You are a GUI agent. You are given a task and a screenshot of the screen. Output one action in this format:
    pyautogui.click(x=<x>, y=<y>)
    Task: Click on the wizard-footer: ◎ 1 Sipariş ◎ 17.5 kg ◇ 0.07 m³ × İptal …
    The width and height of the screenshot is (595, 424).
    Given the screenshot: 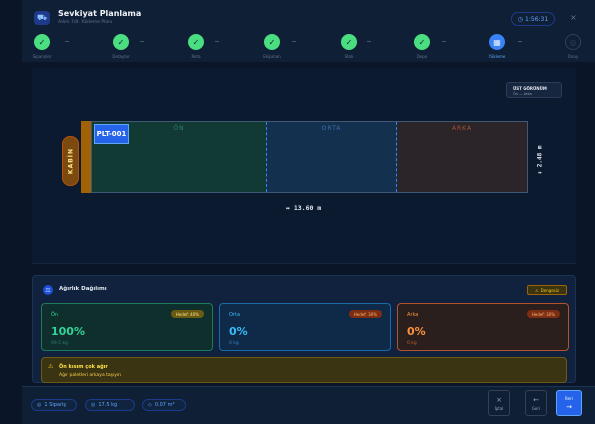 What is the action you would take?
    pyautogui.click(x=308, y=405)
    